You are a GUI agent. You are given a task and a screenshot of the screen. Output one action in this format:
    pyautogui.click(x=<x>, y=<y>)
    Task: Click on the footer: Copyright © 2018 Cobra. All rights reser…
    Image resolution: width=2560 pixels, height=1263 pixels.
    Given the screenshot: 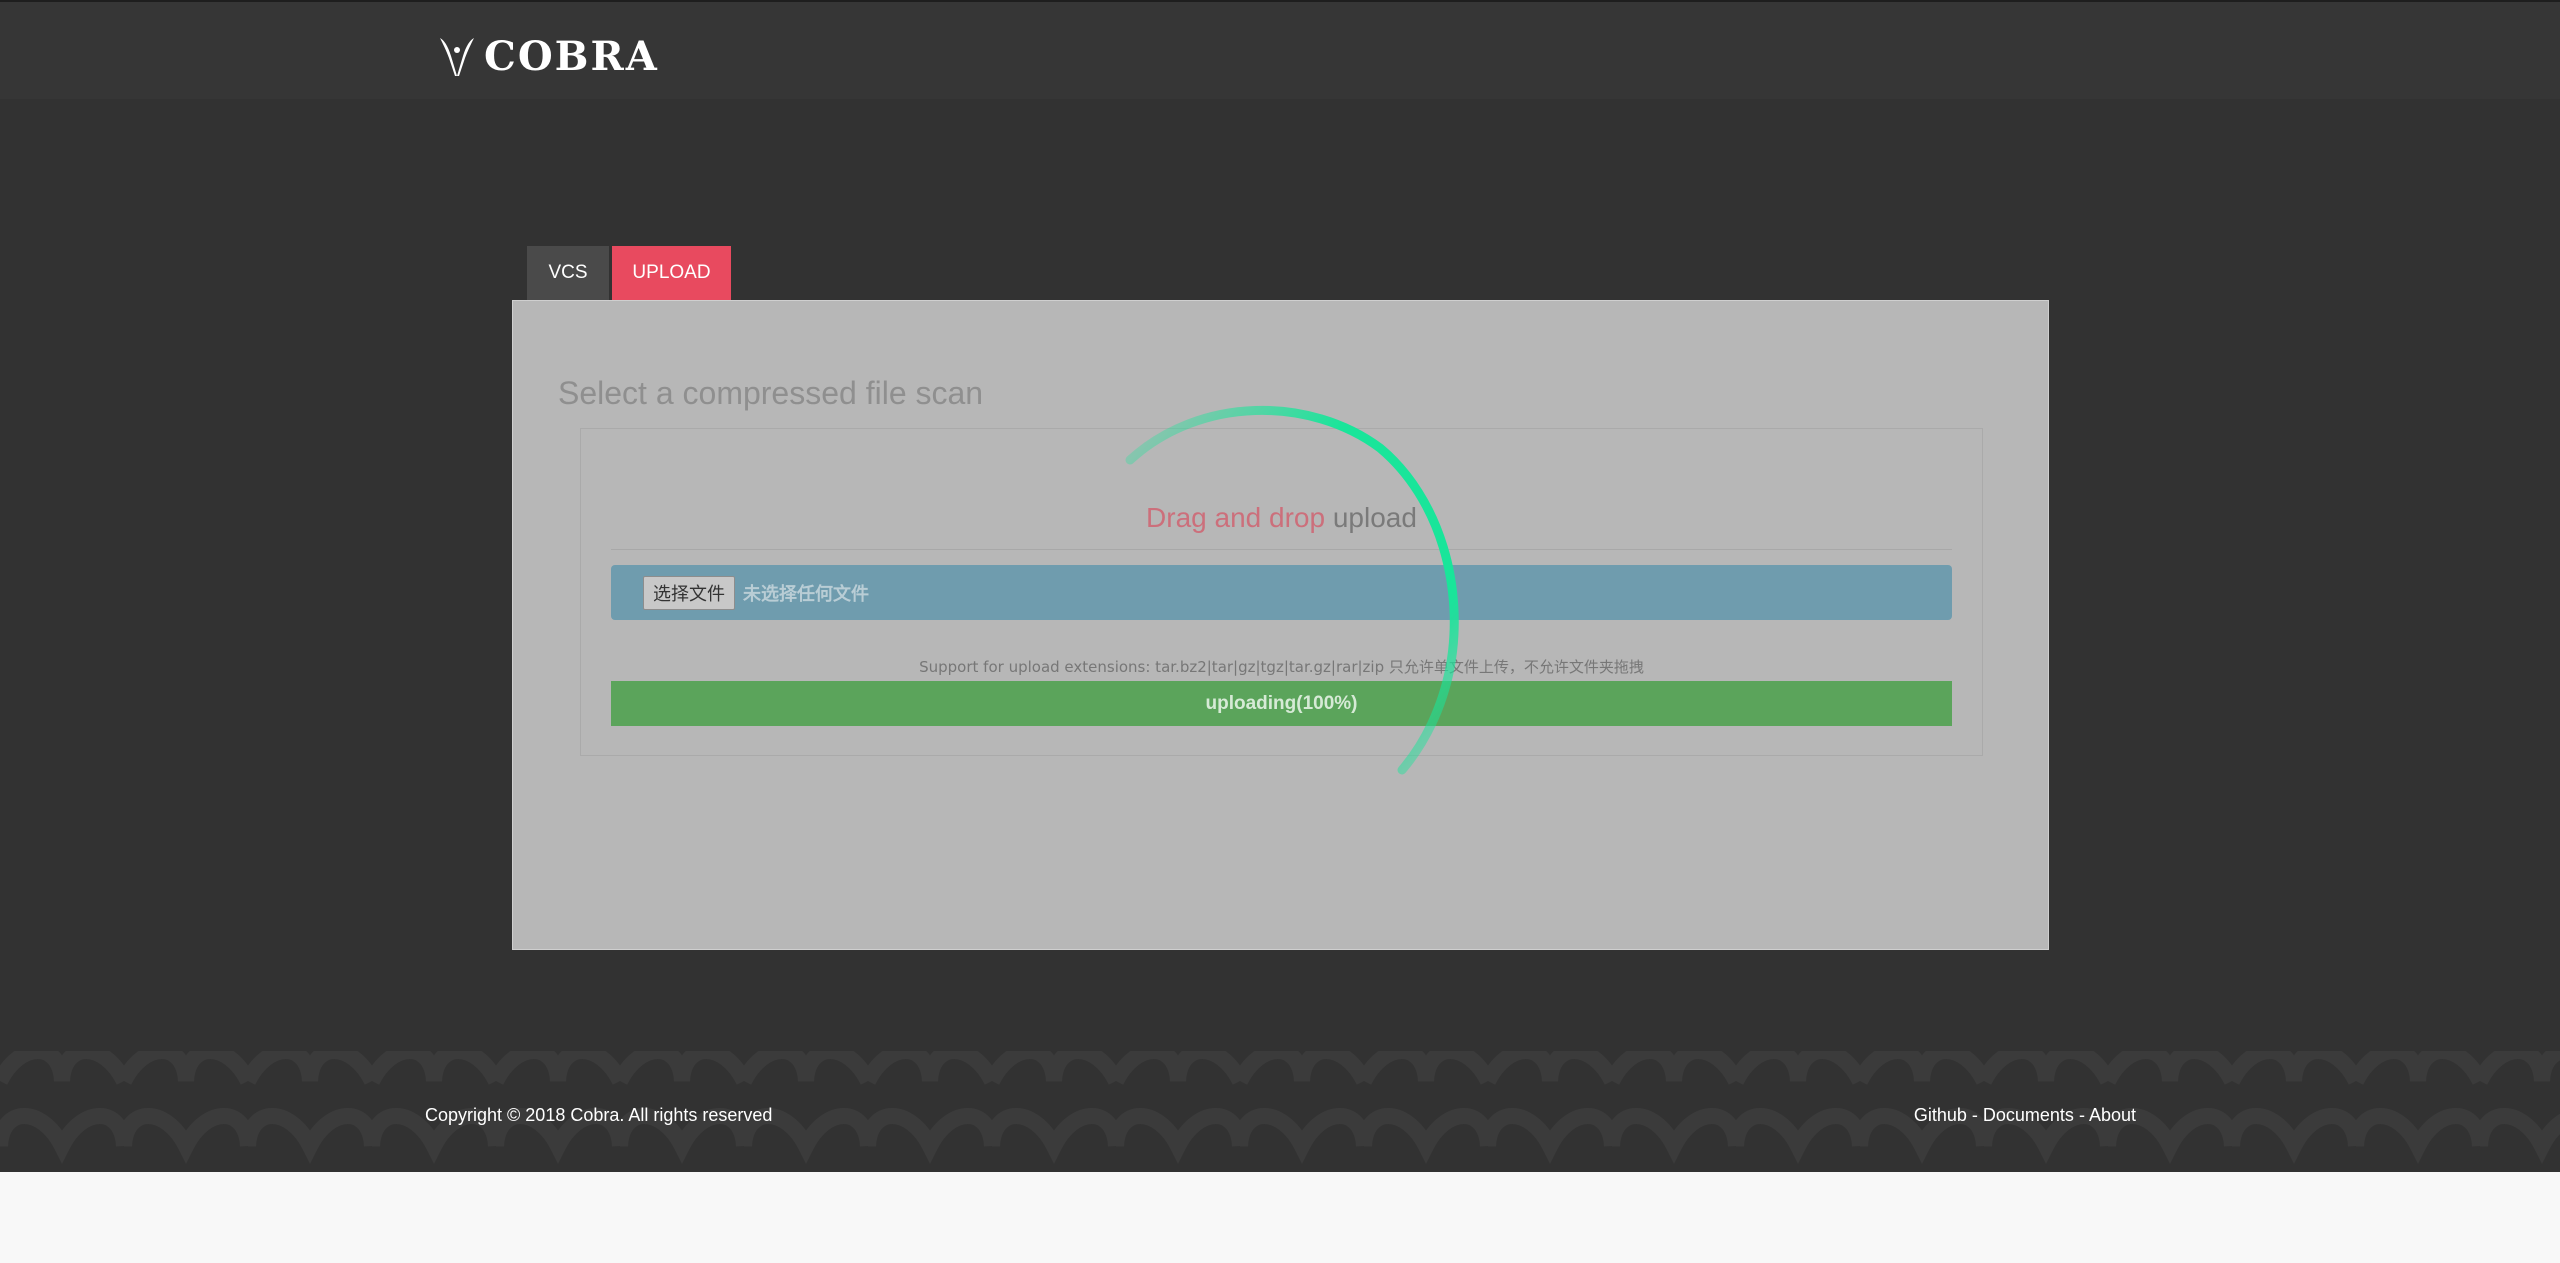 What is the action you would take?
    pyautogui.click(x=1280, y=1111)
    